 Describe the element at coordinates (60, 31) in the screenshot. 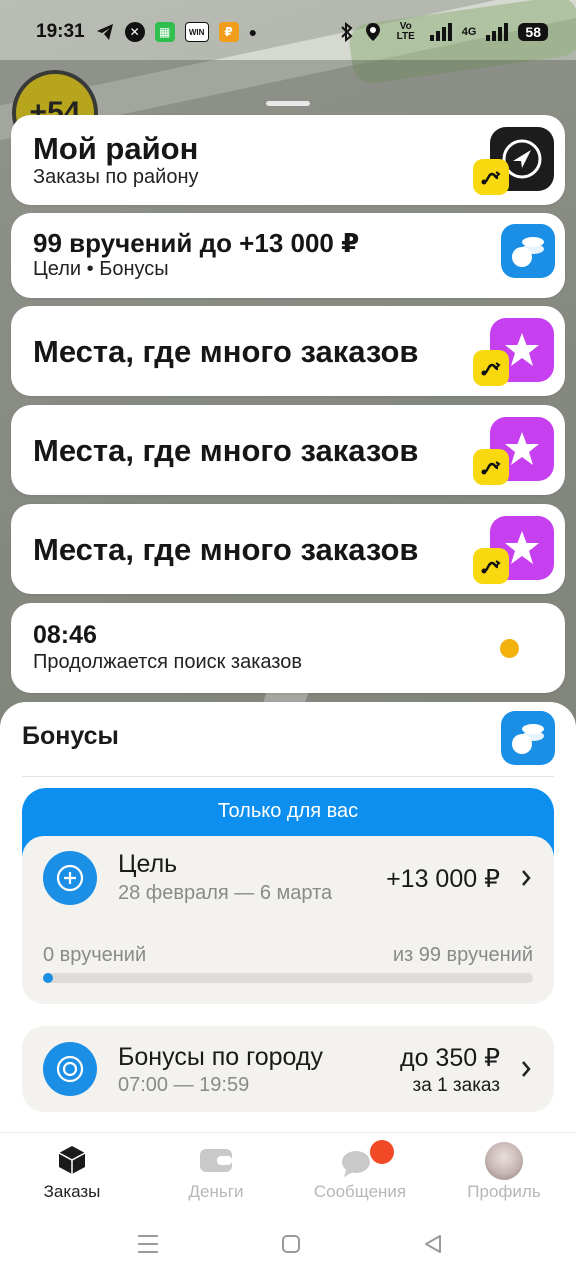

I see `clock: 19:31` at that location.